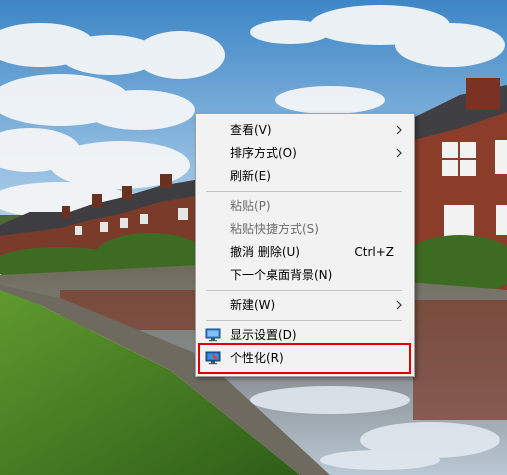  What do you see at coordinates (281, 275) in the screenshot?
I see `menu-item-next-background-label: 下一个桌面背景(N)` at bounding box center [281, 275].